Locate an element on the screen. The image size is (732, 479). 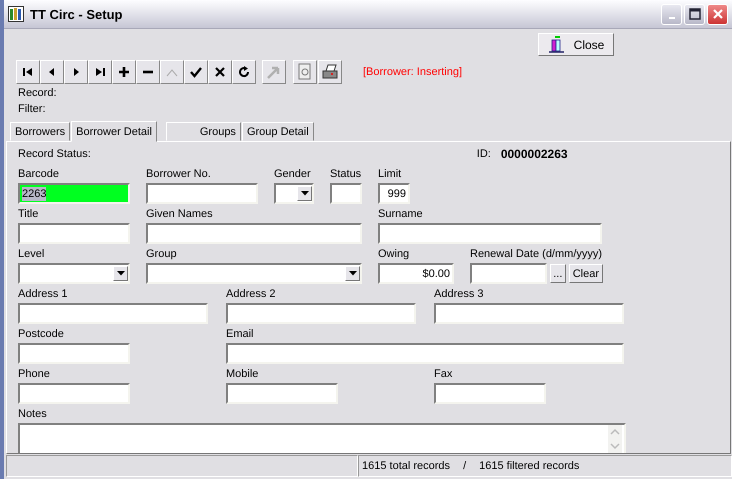
field-label: Status is located at coordinates (346, 175).